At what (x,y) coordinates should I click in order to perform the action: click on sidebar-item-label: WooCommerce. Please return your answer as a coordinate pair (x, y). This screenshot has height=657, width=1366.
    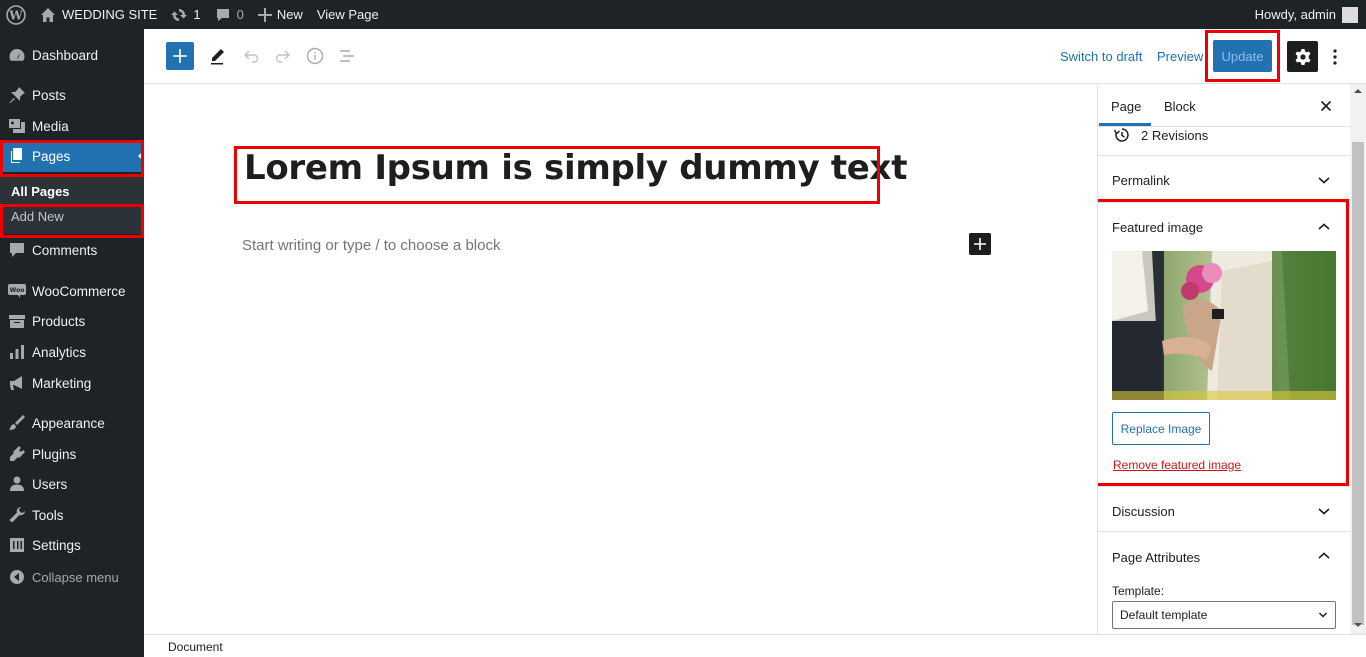
    Looking at the image, I should click on (79, 291).